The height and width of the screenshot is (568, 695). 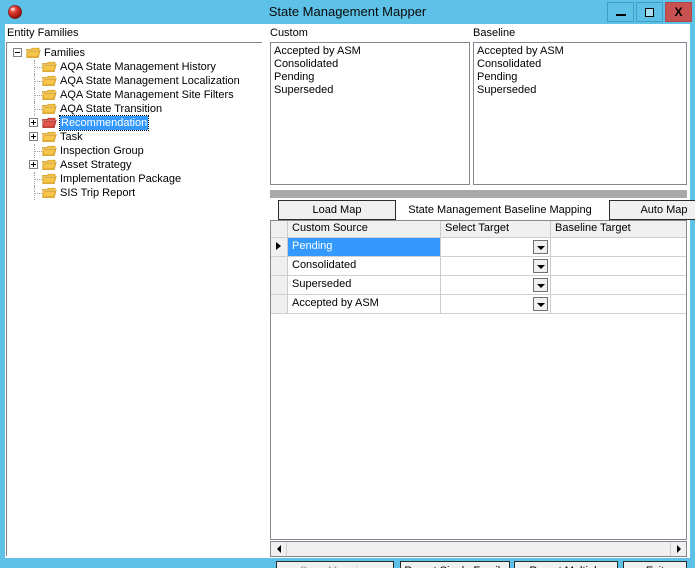 I want to click on arrow-right-icon, so click(x=678, y=549).